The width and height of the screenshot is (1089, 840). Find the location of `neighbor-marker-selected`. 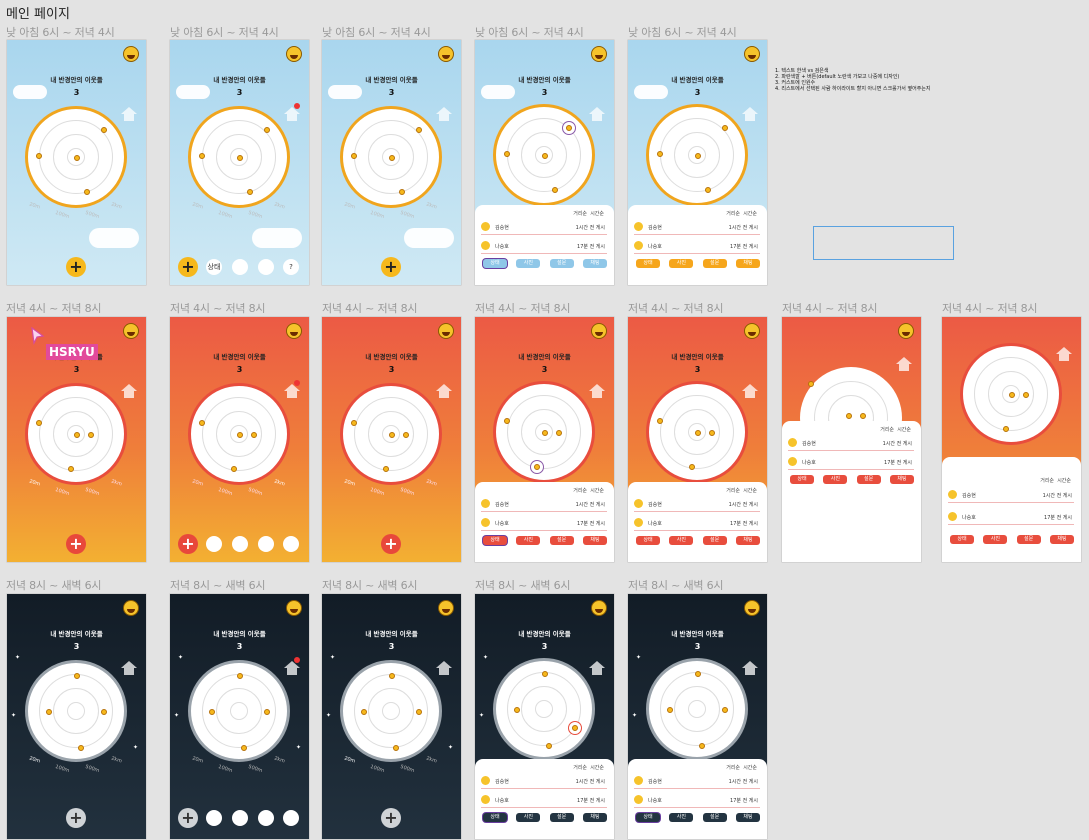

neighbor-marker-selected is located at coordinates (537, 467).